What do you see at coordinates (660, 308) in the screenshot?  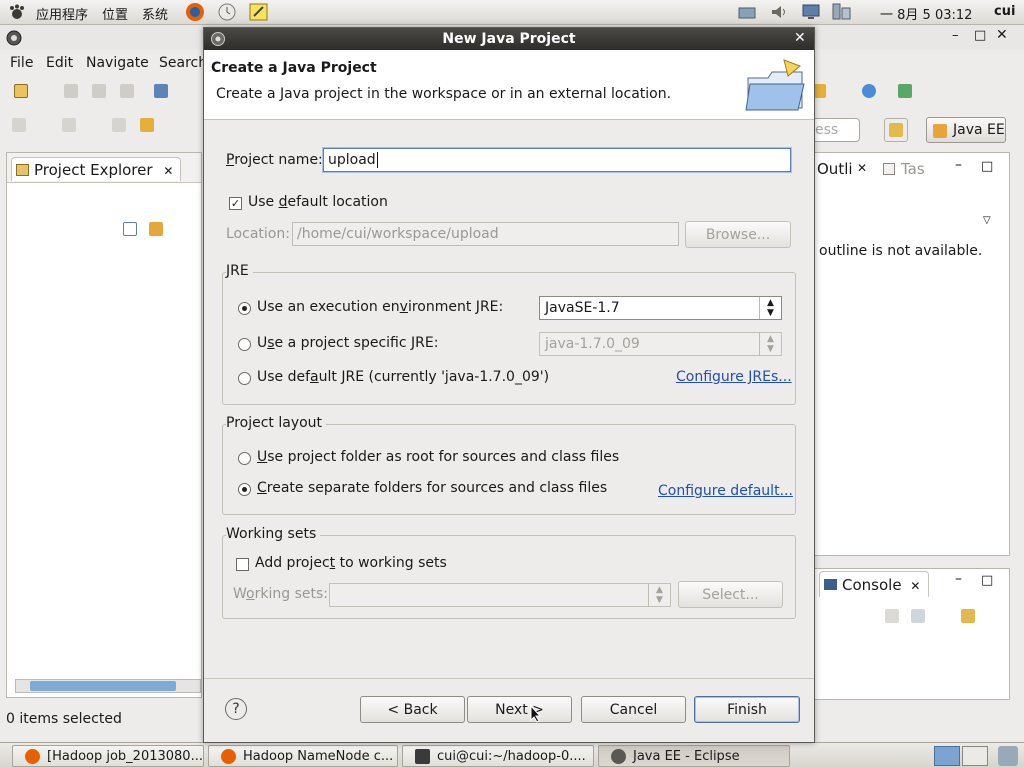 I see `execution-env-select: JavaSE-1.7 ▲ ▼` at bounding box center [660, 308].